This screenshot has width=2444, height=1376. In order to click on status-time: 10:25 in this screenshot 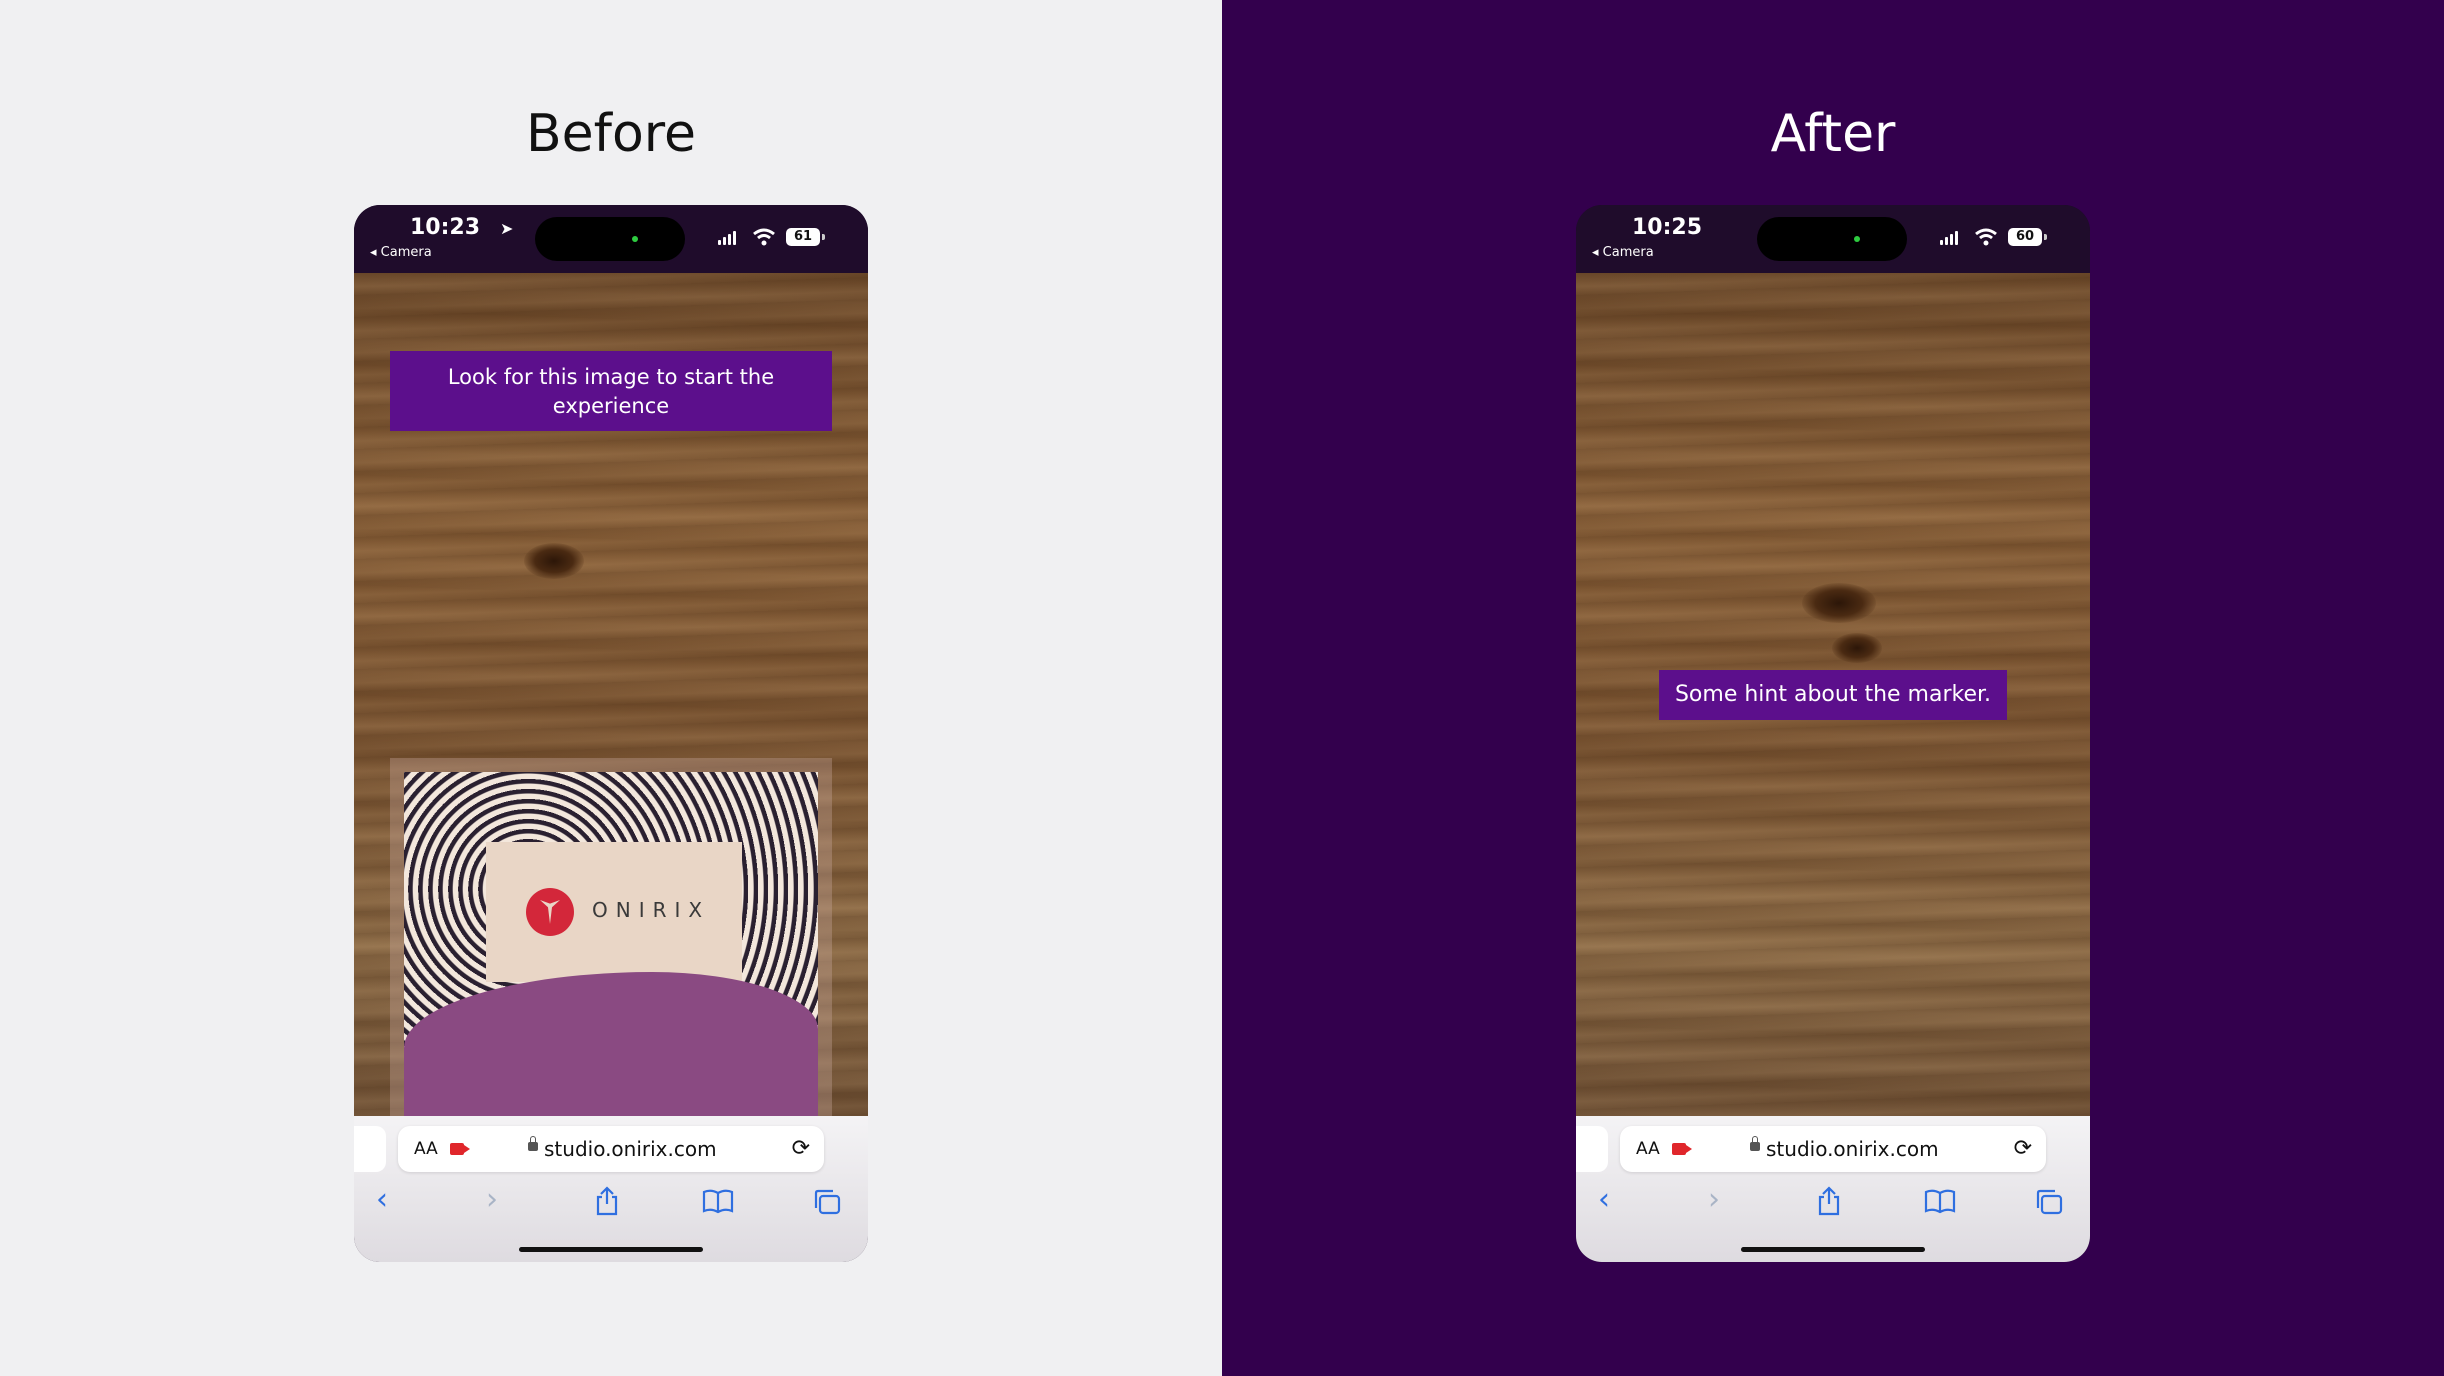, I will do `click(1667, 227)`.